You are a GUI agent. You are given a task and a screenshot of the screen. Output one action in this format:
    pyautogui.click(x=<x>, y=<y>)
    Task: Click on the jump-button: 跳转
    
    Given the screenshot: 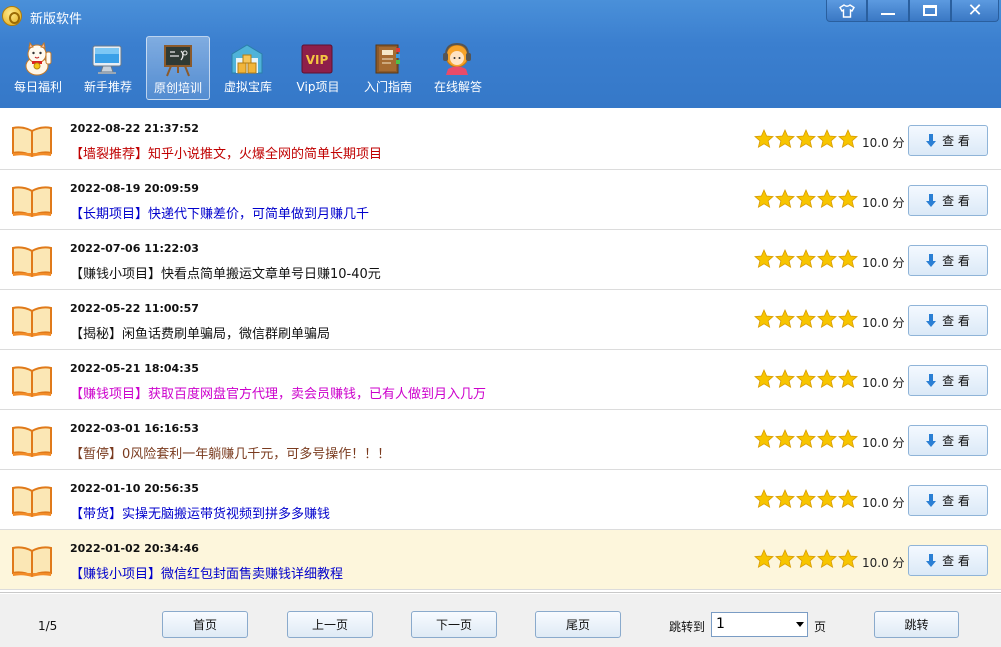 What is the action you would take?
    pyautogui.click(x=916, y=624)
    